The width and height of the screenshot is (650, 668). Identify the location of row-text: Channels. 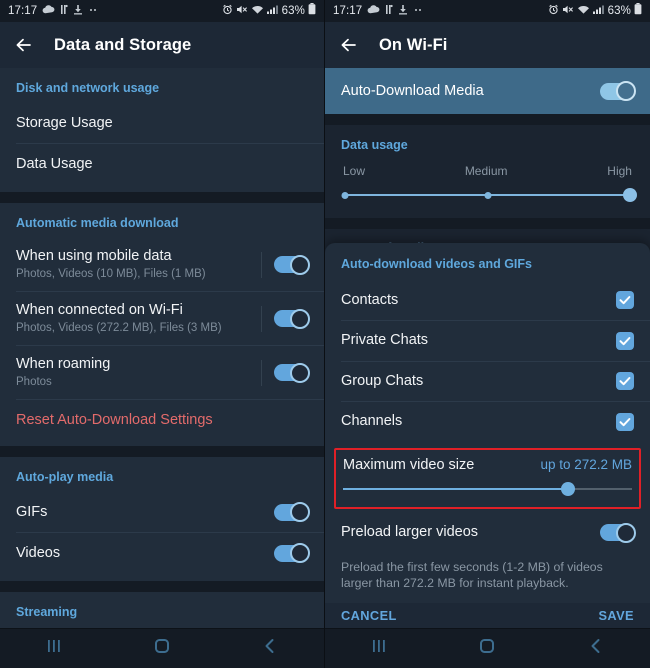
(478, 421).